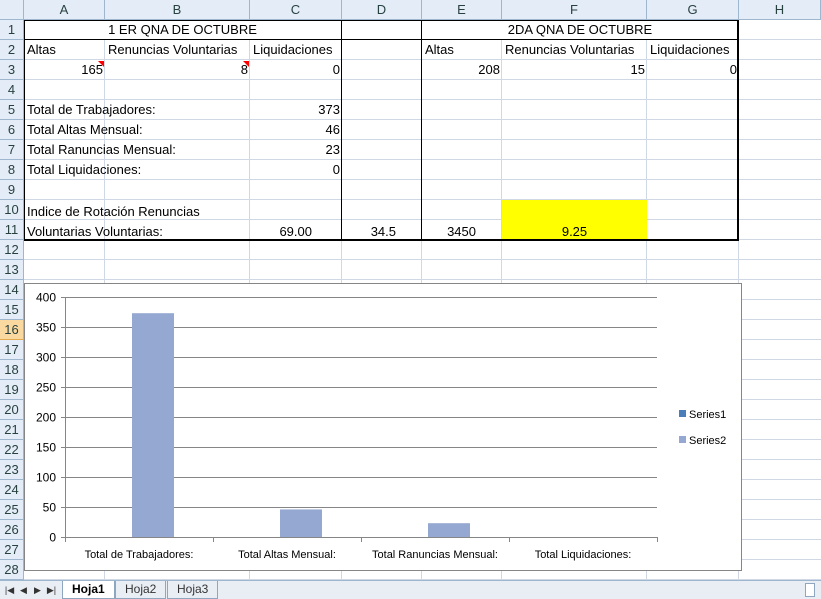  What do you see at coordinates (574, 10) in the screenshot?
I see `col-header-f: F` at bounding box center [574, 10].